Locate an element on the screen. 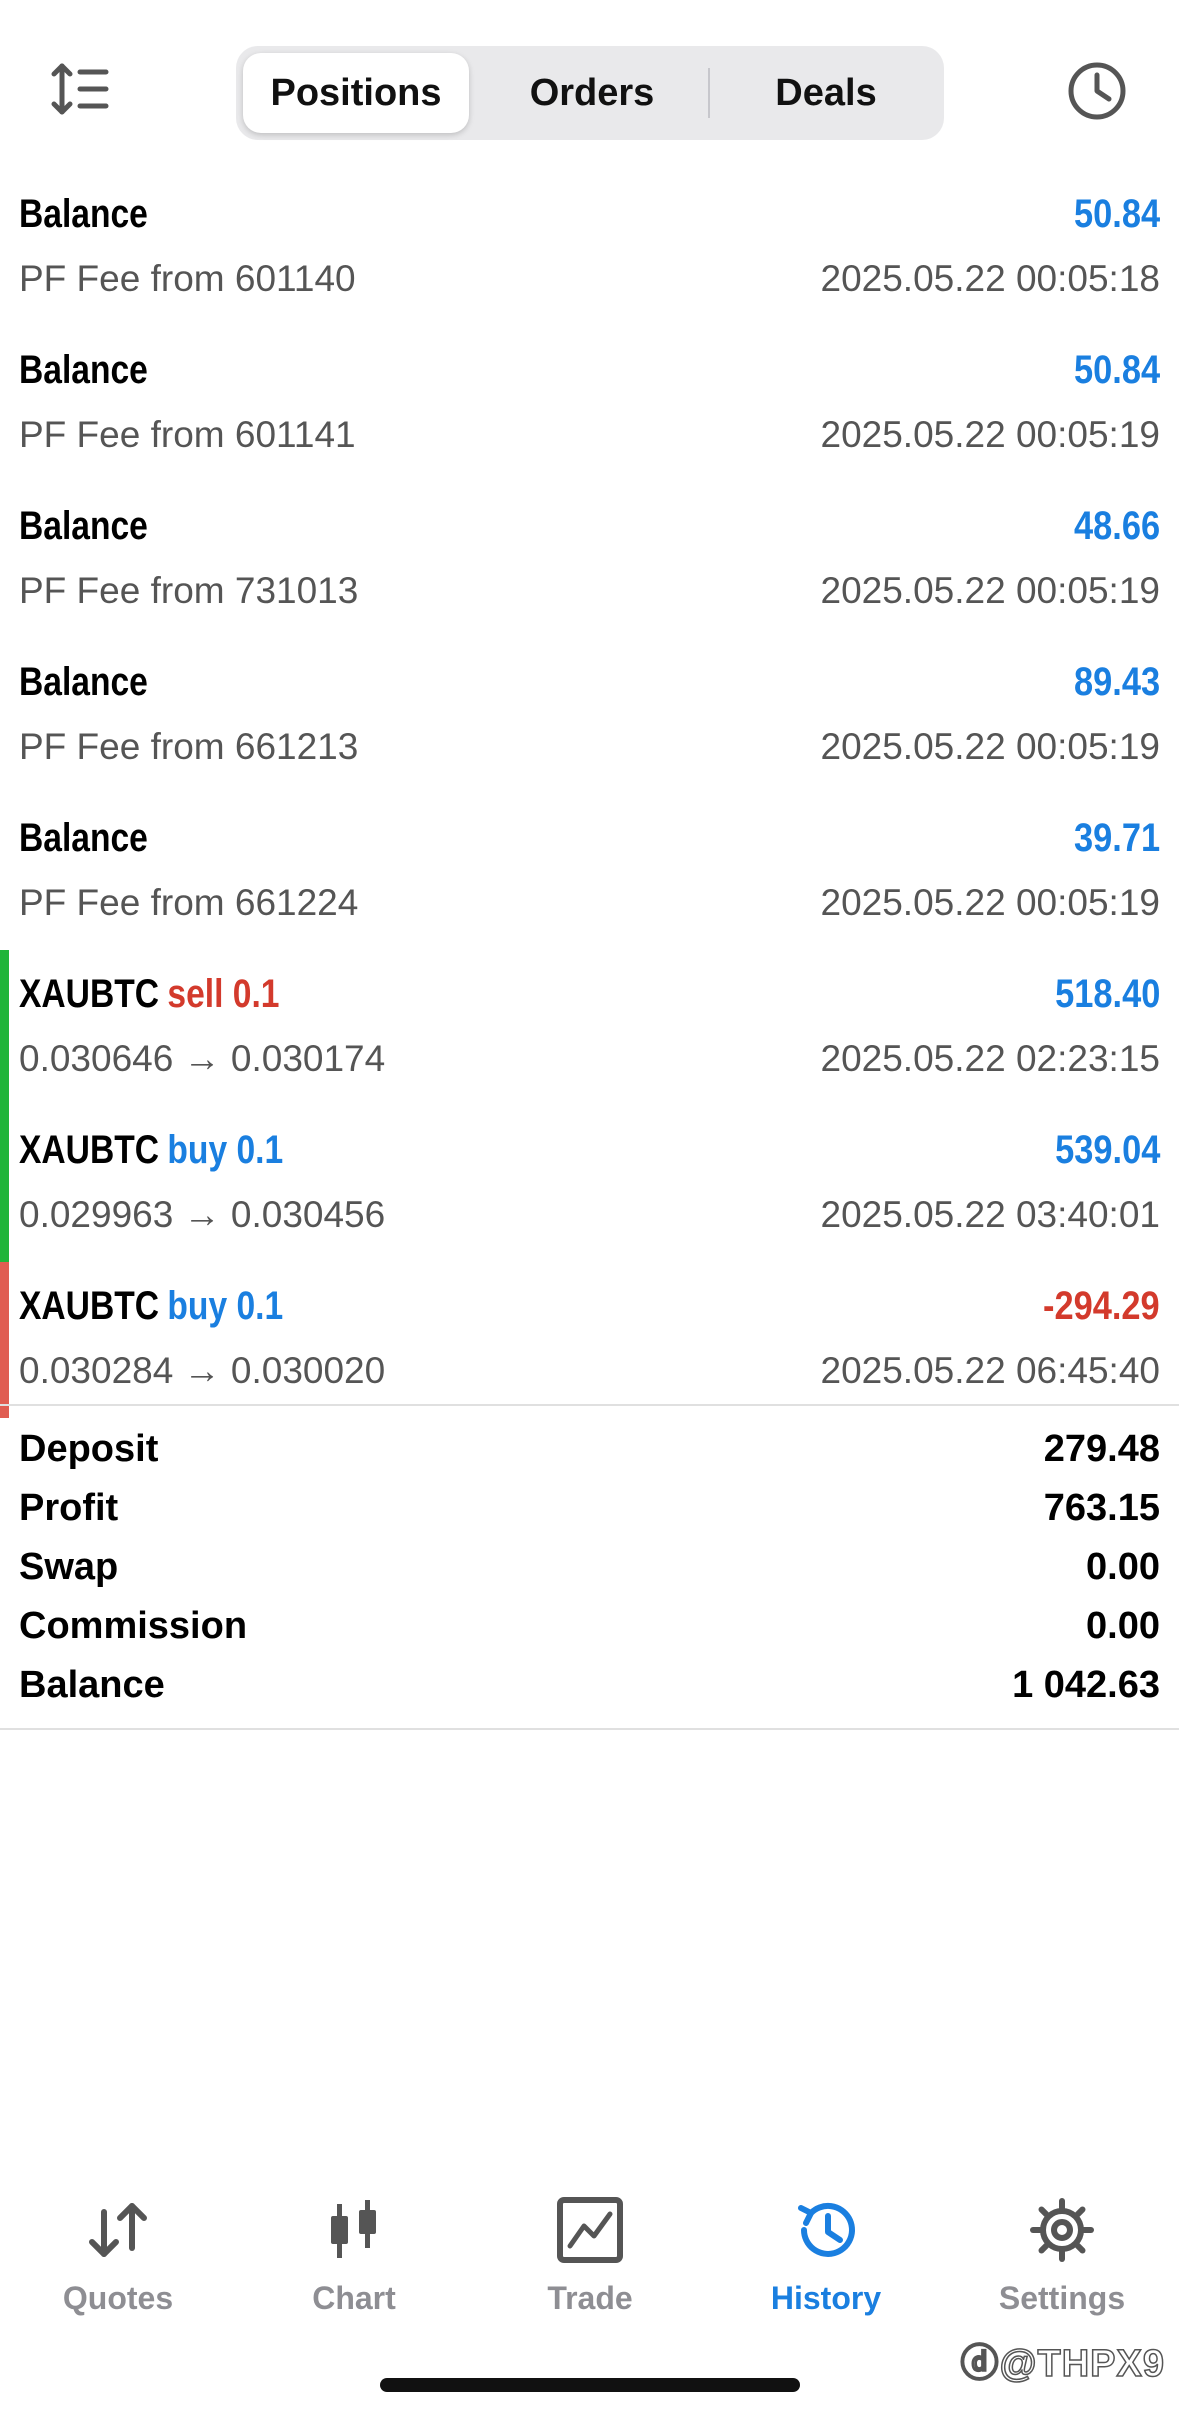  history-clock-icon is located at coordinates (826, 2230).